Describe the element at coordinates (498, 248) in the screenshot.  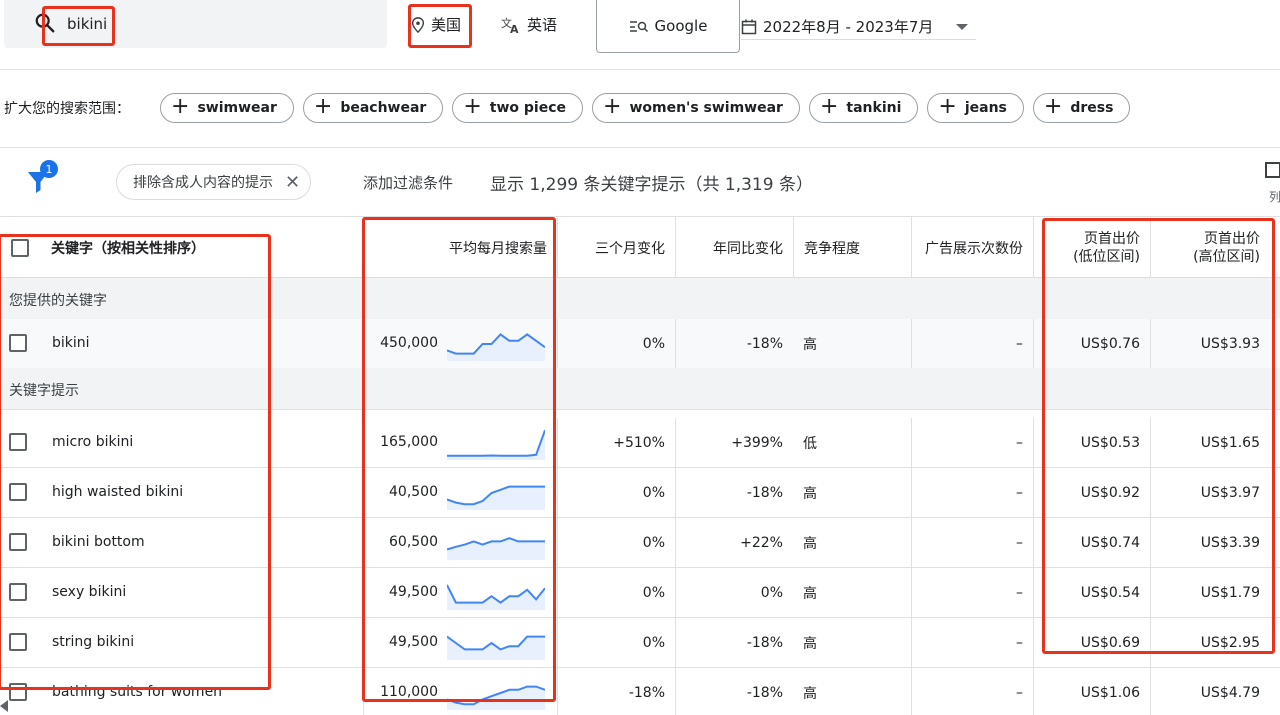
I see `avg-monthly-header-label: 平均每月搜索量` at that location.